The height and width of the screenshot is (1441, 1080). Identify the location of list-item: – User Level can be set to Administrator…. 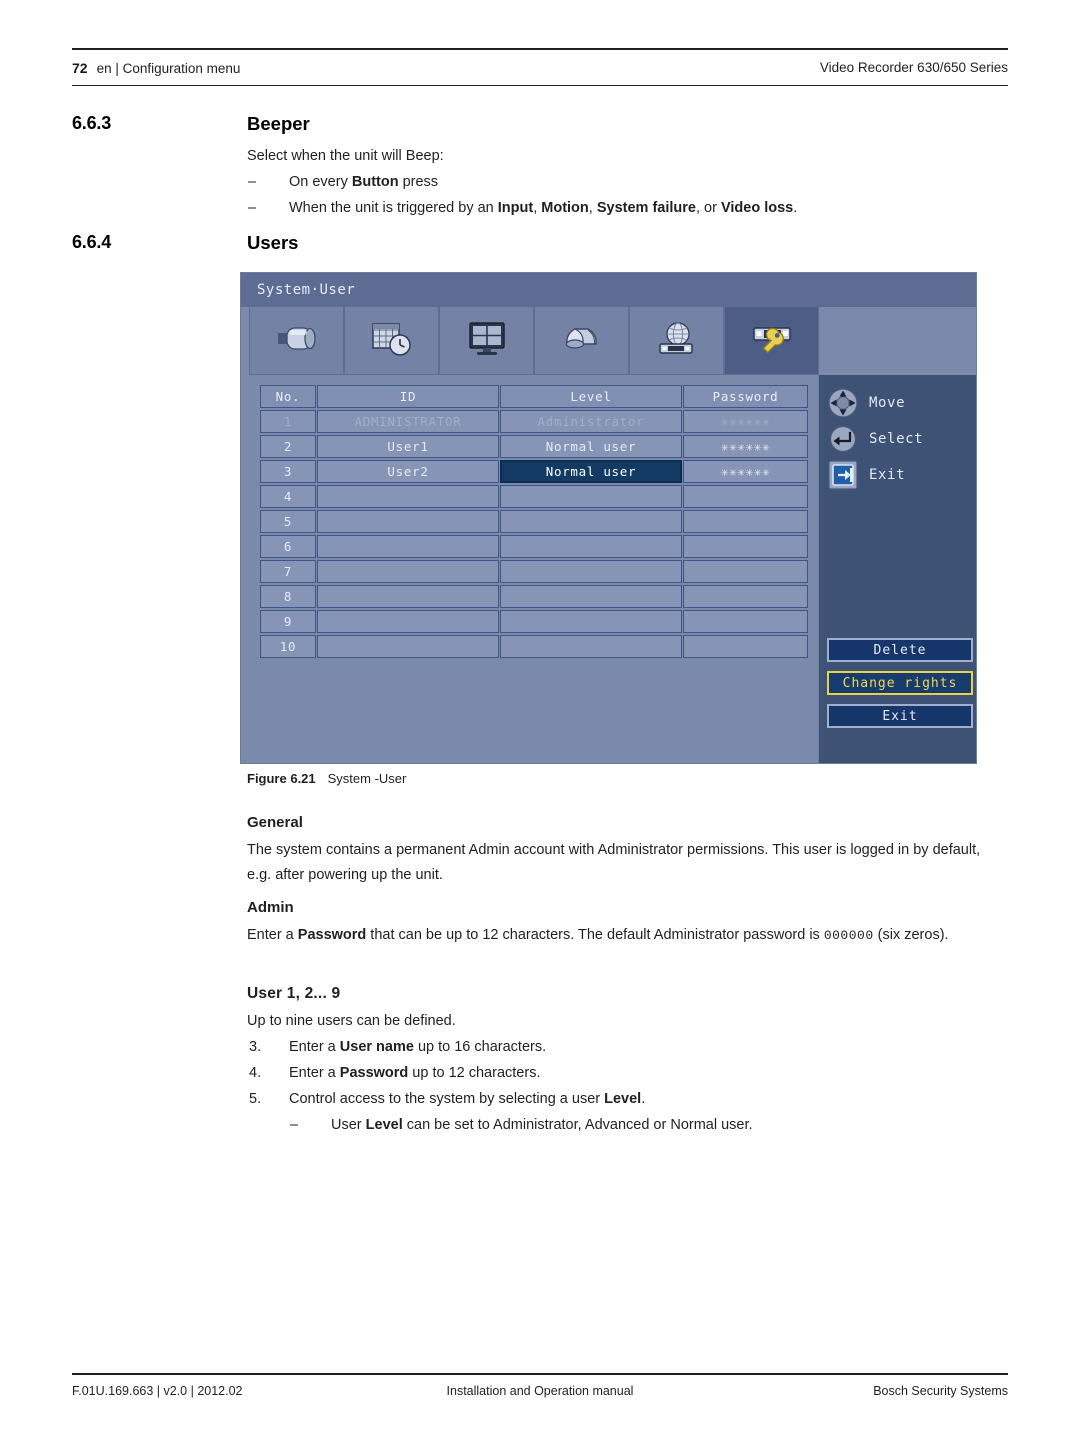
(640, 1125).